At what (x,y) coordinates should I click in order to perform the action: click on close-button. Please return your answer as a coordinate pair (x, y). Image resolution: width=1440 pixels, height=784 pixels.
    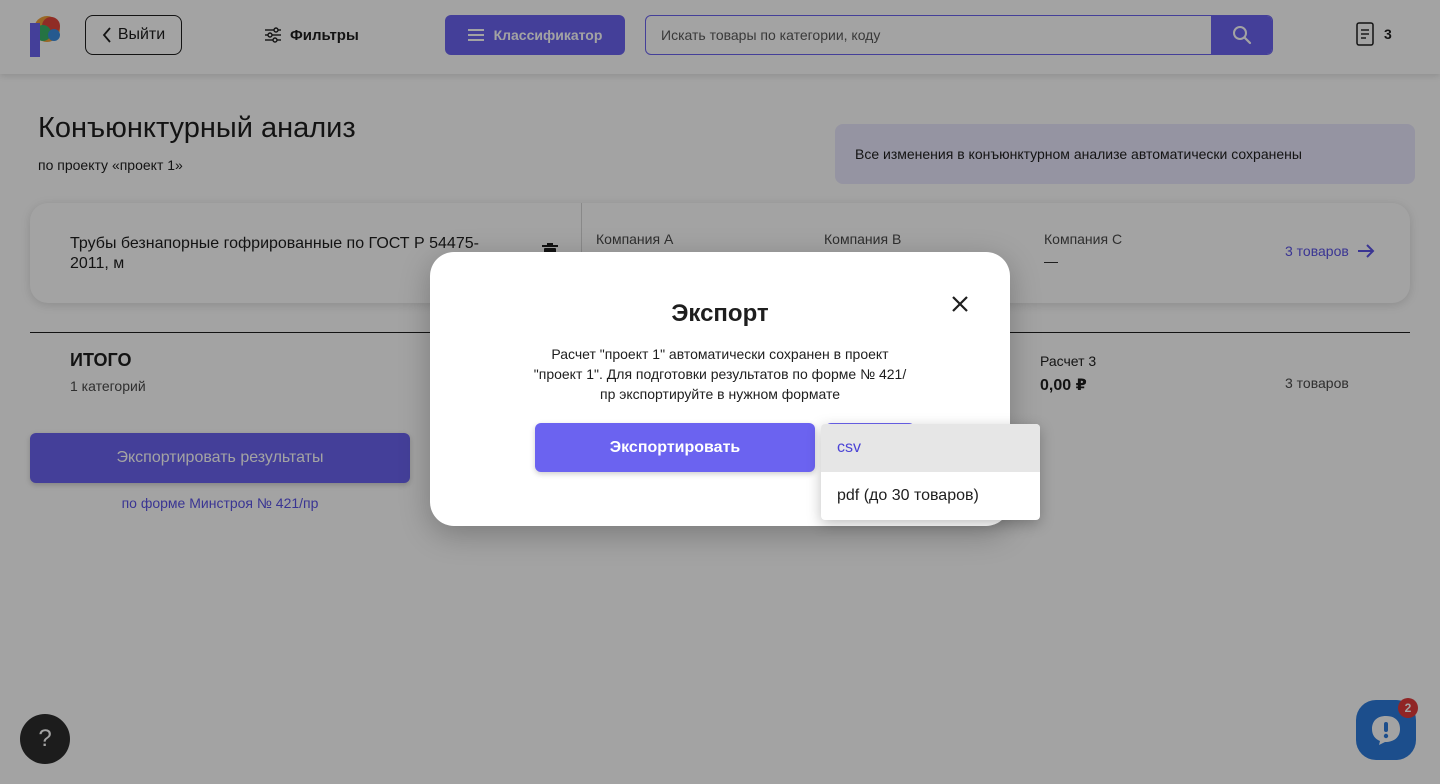
    Looking at the image, I should click on (960, 304).